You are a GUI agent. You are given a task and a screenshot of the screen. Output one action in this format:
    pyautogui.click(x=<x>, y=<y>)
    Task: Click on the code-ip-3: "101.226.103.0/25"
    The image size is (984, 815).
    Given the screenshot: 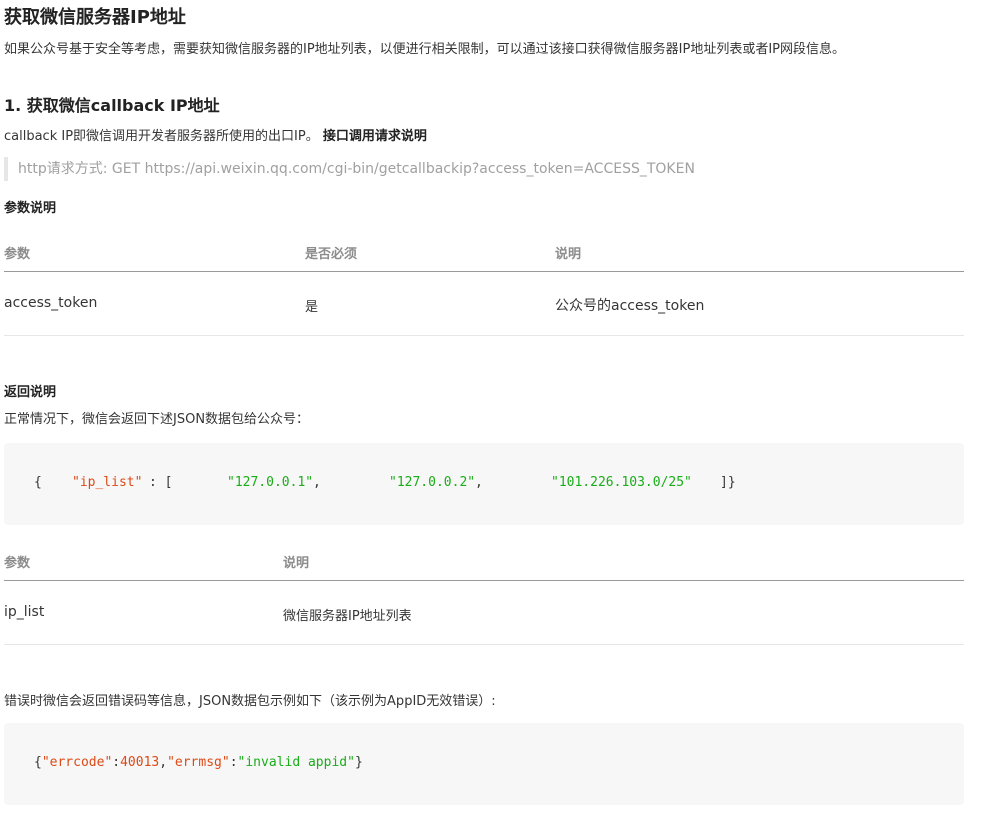 What is the action you would take?
    pyautogui.click(x=621, y=482)
    